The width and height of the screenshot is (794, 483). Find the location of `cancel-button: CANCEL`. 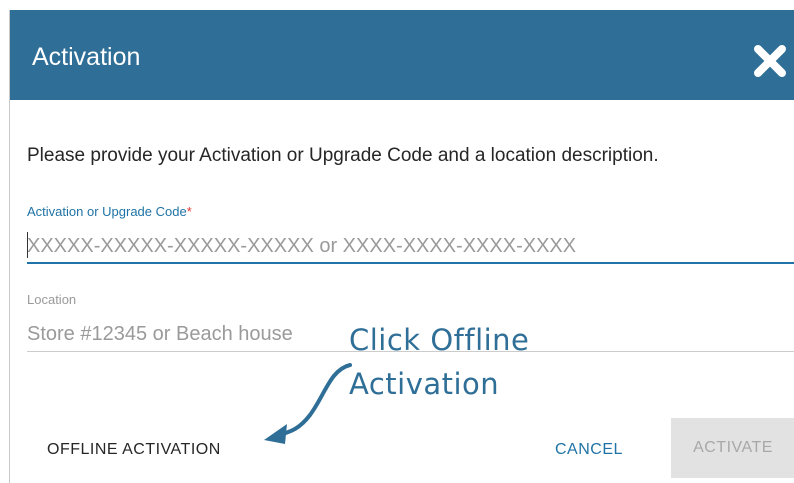

cancel-button: CANCEL is located at coordinates (589, 450).